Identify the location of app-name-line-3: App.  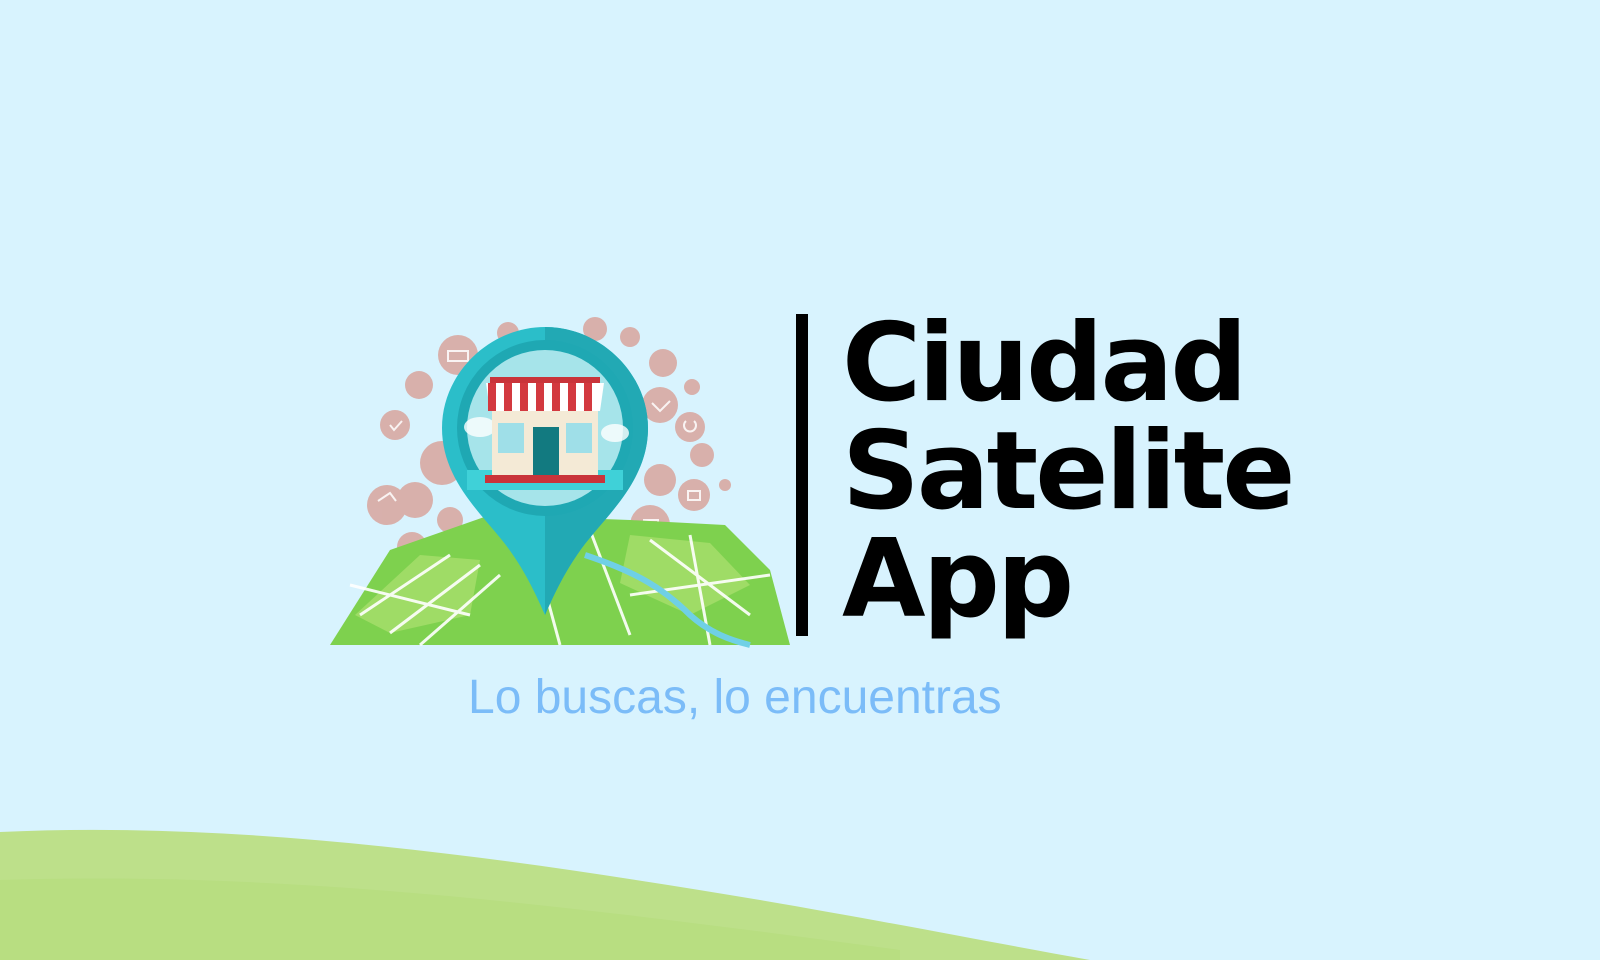
(958, 579).